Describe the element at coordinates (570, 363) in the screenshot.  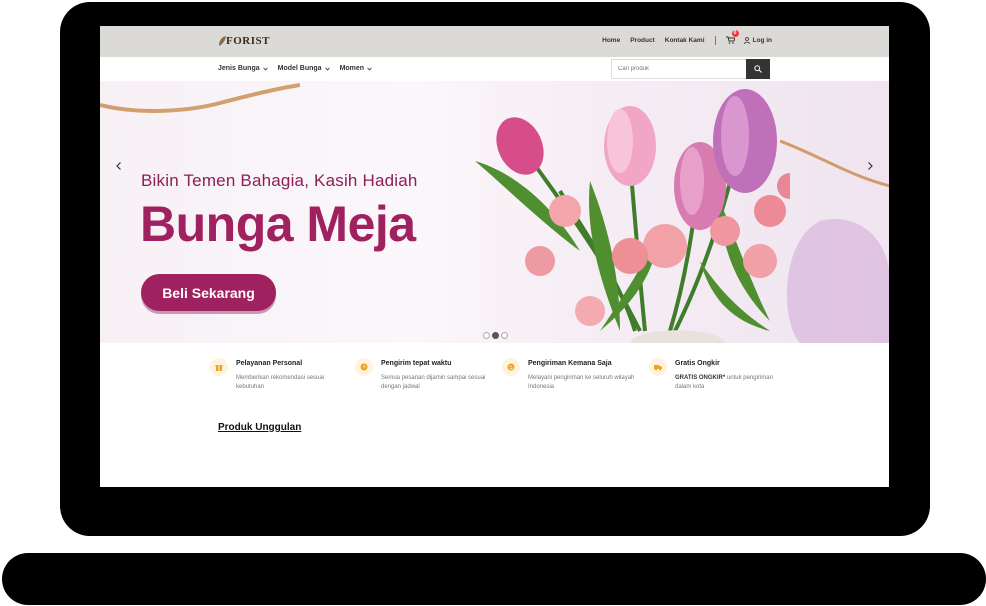
I see `feature-title: Pengiriman Kemana Saja` at that location.